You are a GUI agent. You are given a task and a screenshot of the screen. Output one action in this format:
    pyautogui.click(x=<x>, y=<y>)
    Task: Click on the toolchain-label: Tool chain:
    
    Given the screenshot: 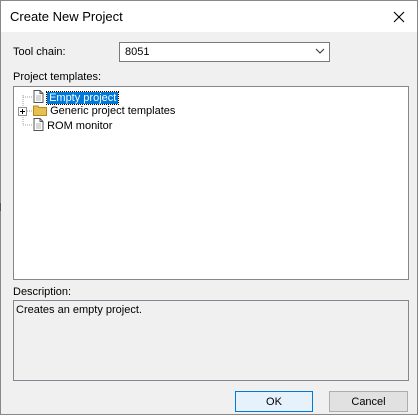 What is the action you would take?
    pyautogui.click(x=39, y=52)
    